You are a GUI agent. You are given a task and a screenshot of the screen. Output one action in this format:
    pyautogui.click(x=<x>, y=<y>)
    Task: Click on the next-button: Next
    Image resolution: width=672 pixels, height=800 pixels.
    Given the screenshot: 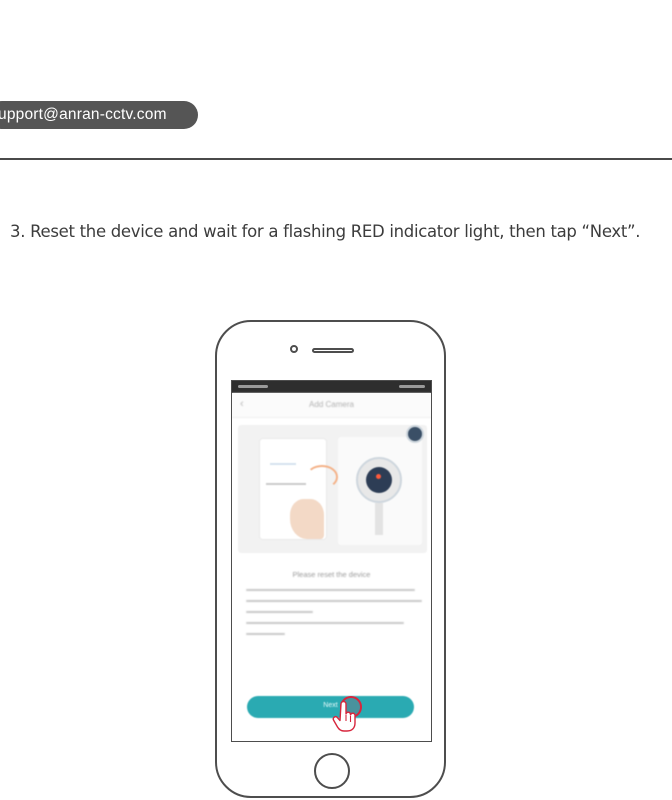 What is the action you would take?
    pyautogui.click(x=330, y=707)
    